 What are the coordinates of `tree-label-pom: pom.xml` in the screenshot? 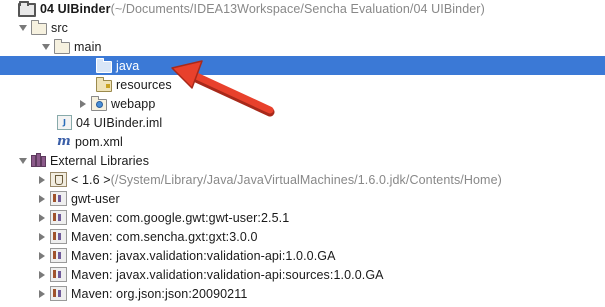 It's located at (99, 141).